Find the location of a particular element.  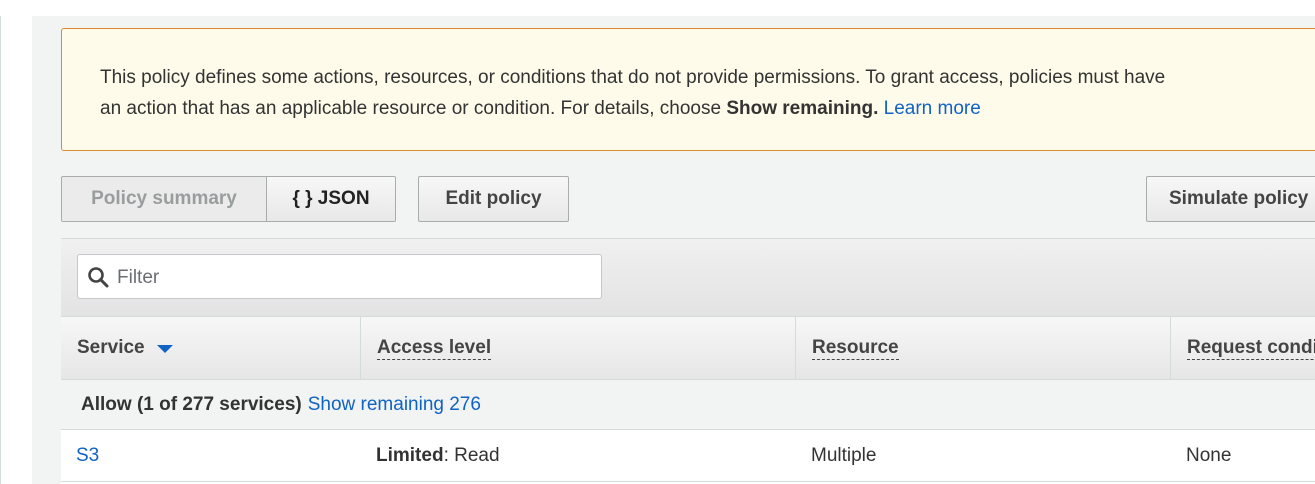

column-resource-label: Resource is located at coordinates (855, 348).